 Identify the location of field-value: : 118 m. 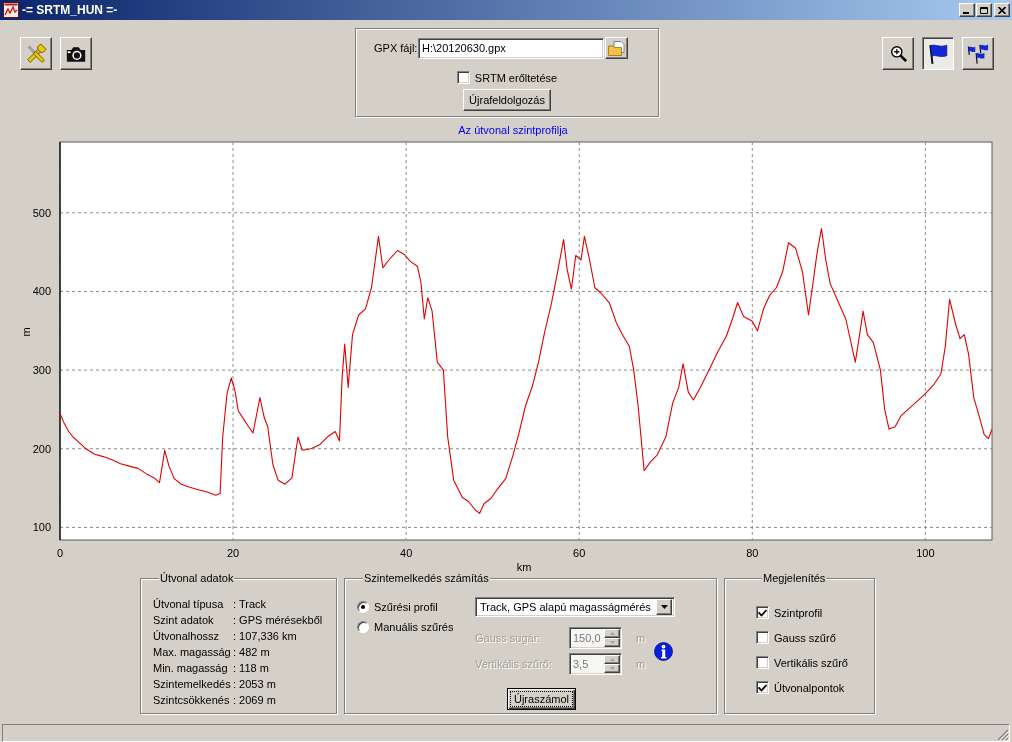
(251, 668).